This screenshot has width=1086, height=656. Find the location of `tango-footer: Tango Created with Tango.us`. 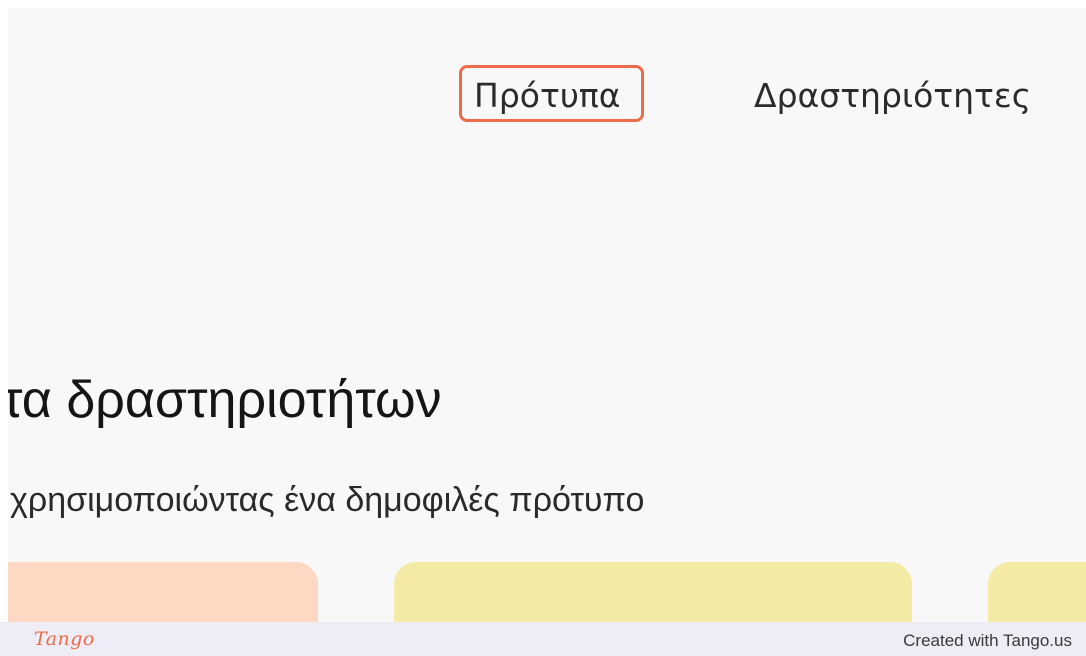

tango-footer: Tango Created with Tango.us is located at coordinates (543, 639).